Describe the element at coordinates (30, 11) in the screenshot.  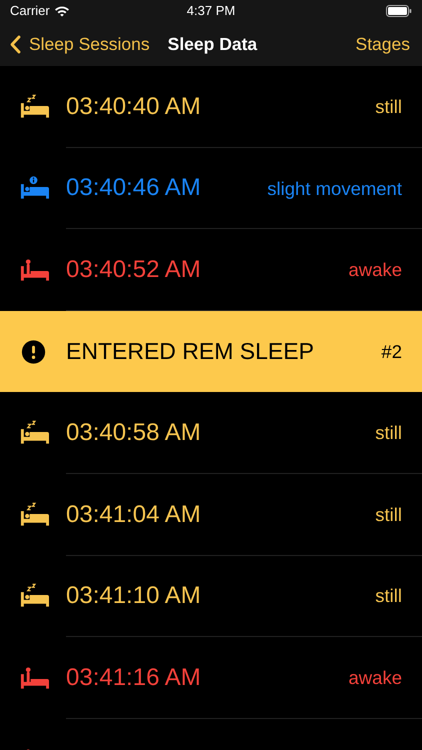
I see `carrier-label: Carrier` at that location.